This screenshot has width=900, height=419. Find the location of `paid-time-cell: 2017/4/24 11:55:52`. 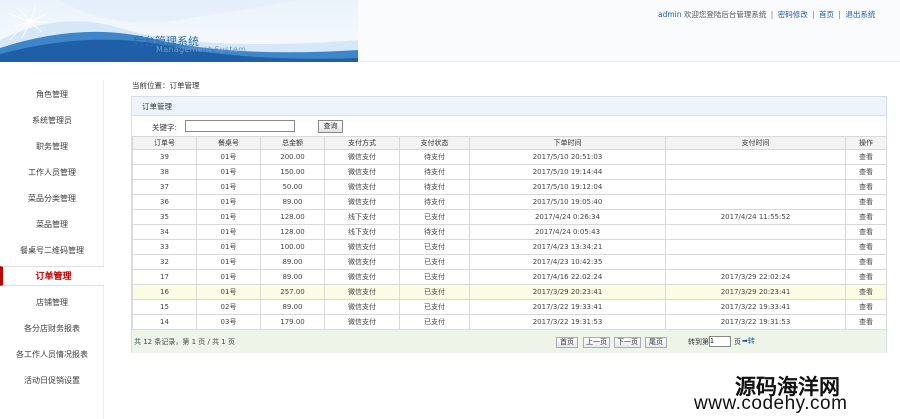

paid-time-cell: 2017/4/24 11:55:52 is located at coordinates (755, 217).